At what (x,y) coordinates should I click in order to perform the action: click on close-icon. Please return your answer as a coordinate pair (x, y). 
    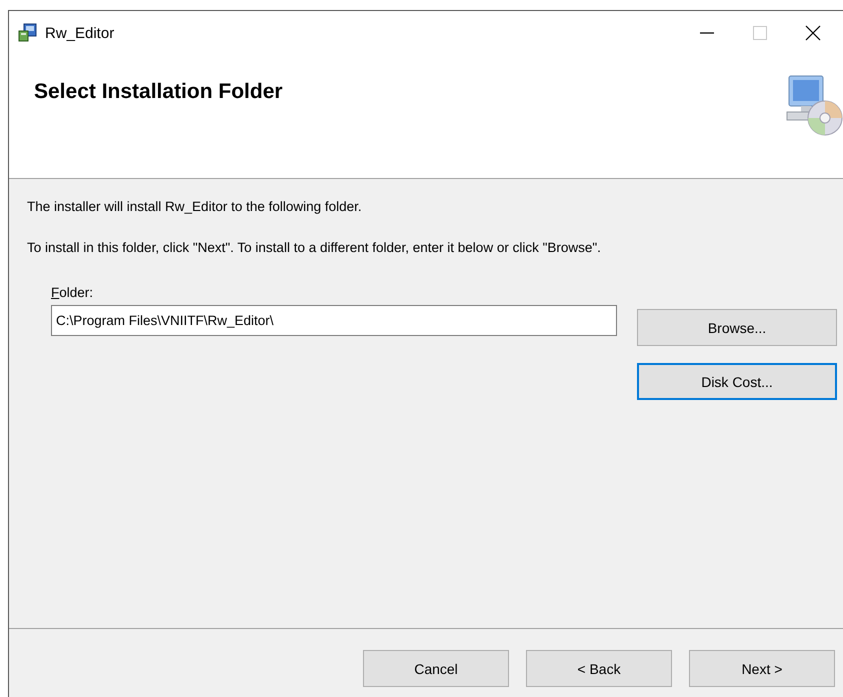
    Looking at the image, I should click on (813, 33).